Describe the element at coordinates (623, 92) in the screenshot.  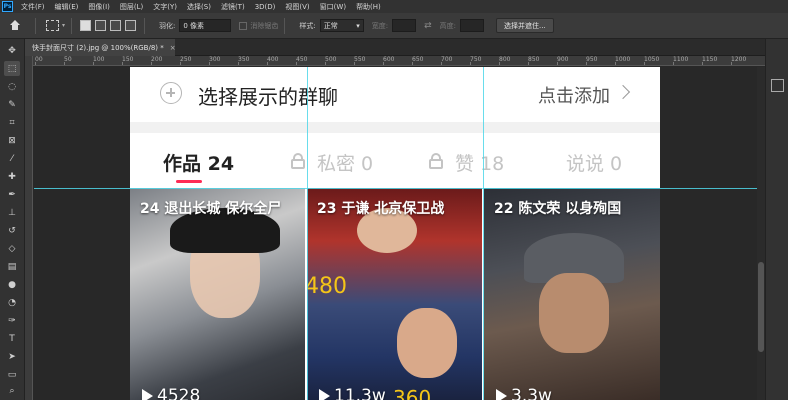
I see `chevron-right-icon` at that location.